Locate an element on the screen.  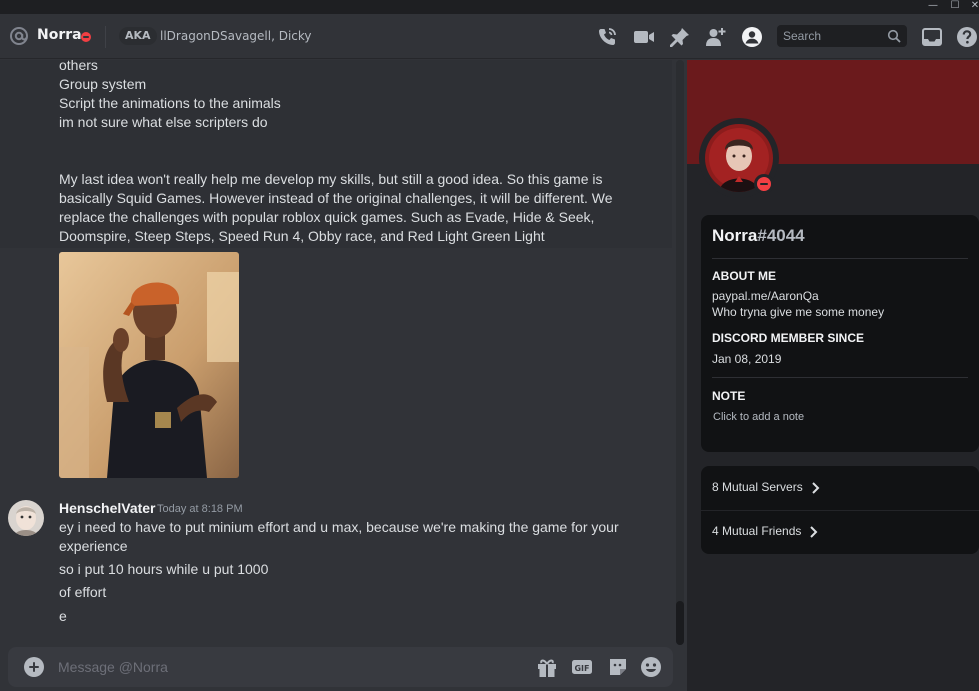
mutual-friends-label: 4 Mutual Friends is located at coordinates (757, 531).